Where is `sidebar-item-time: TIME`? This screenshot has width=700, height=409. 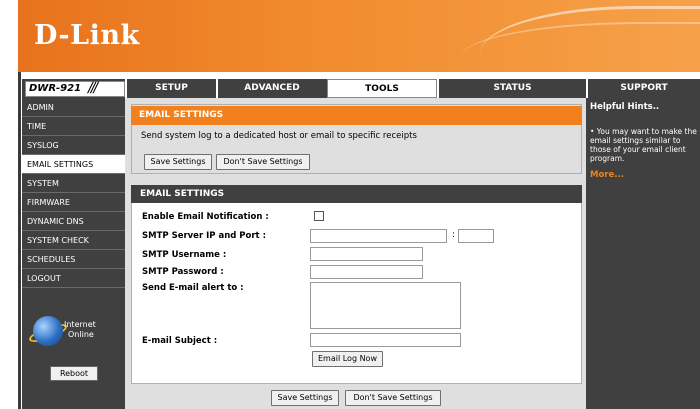
sidebar-item-time: TIME is located at coordinates (73, 126).